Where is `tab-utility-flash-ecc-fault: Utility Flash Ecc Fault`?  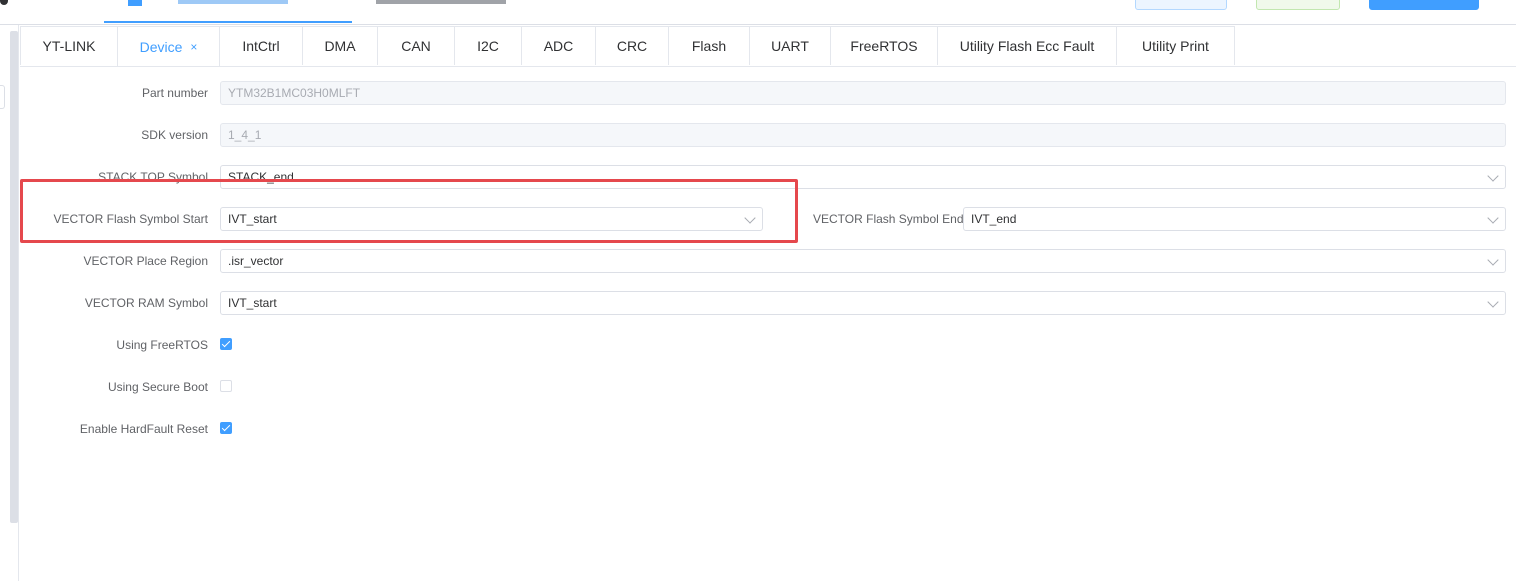
tab-utility-flash-ecc-fault: Utility Flash Ecc Fault is located at coordinates (1027, 45).